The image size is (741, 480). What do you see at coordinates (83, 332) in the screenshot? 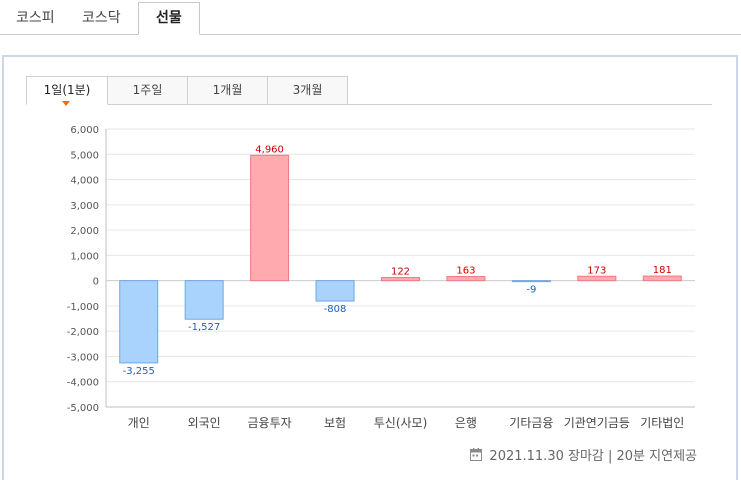
I see `y-tick-label: -2,000` at bounding box center [83, 332].